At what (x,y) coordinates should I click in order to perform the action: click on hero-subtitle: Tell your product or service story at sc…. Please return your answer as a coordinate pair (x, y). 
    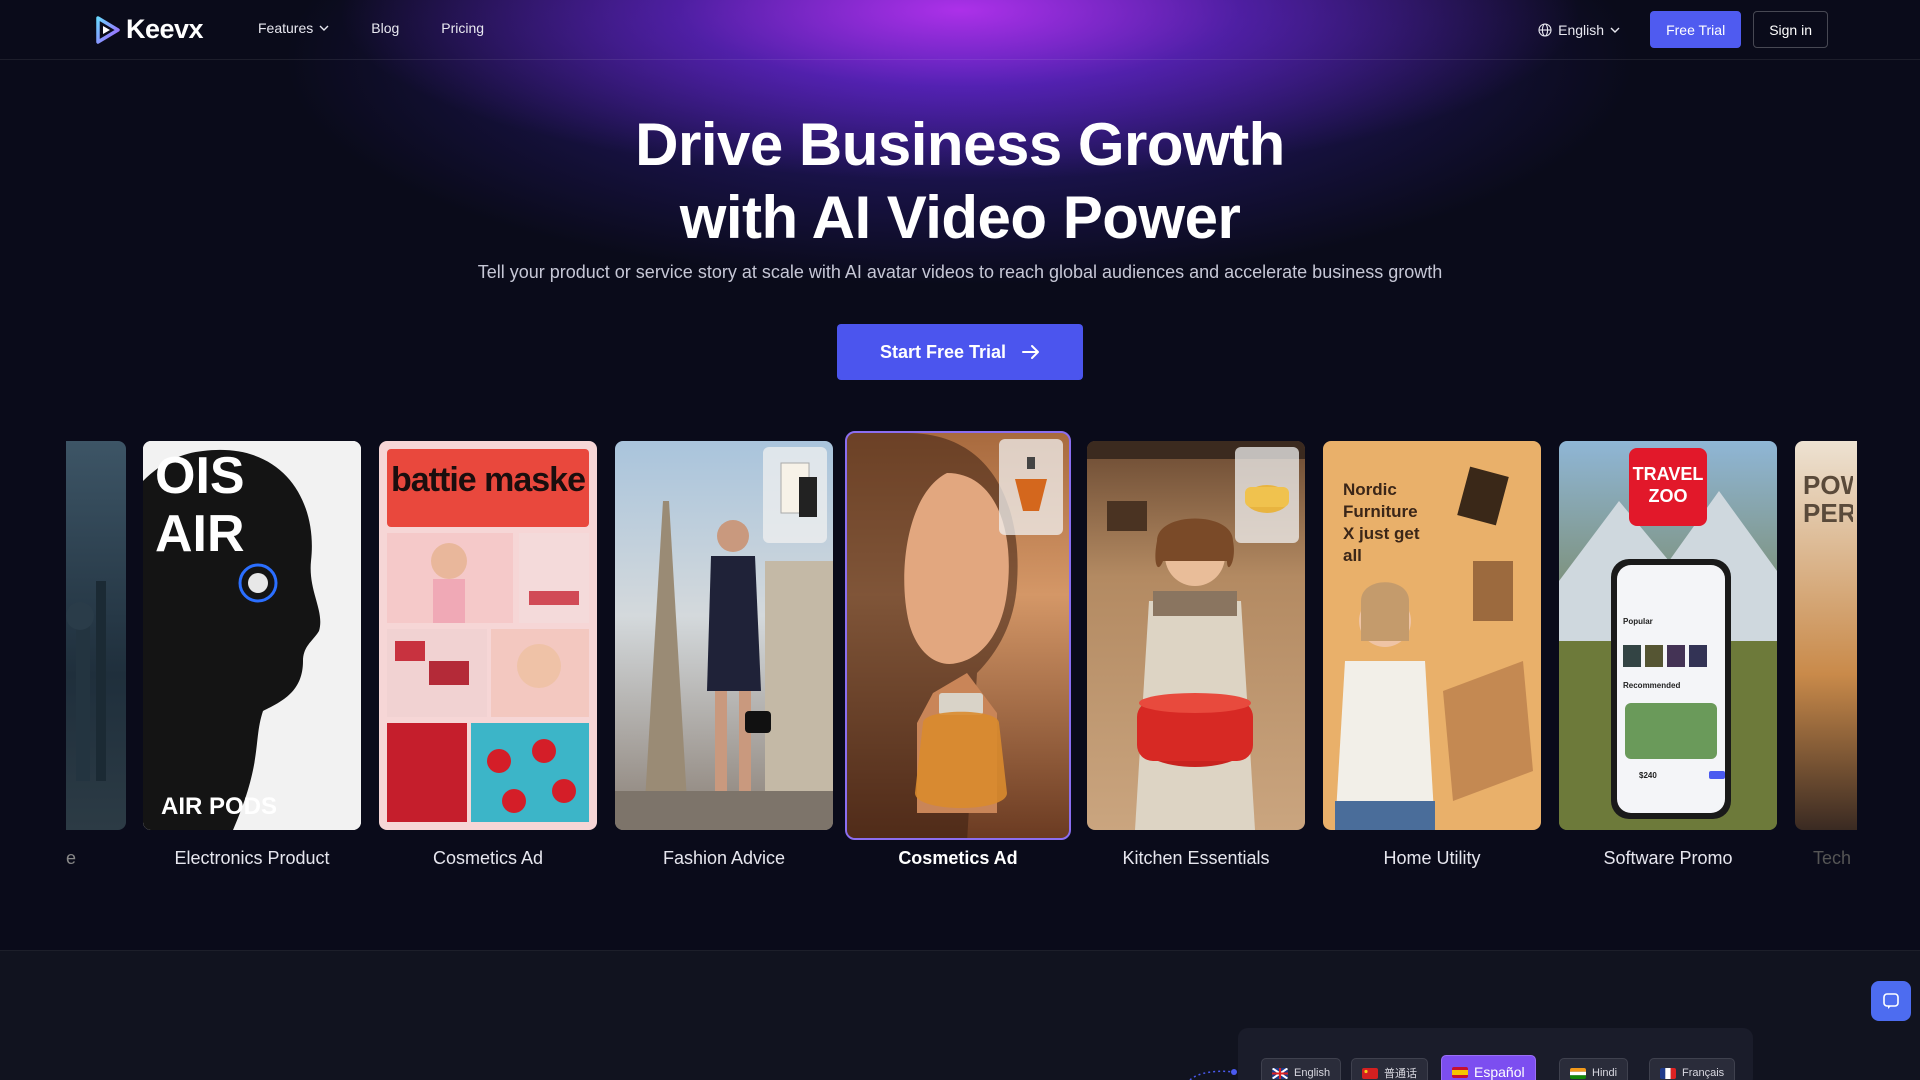
    Looking at the image, I should click on (960, 272).